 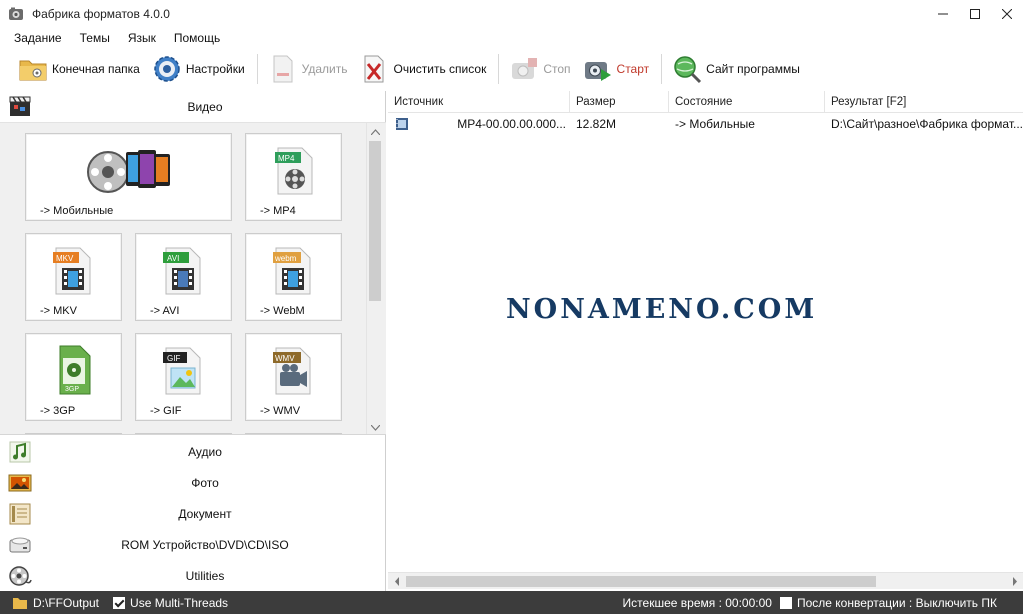 I want to click on clear-list-button: Очистить список, so click(x=422, y=69).